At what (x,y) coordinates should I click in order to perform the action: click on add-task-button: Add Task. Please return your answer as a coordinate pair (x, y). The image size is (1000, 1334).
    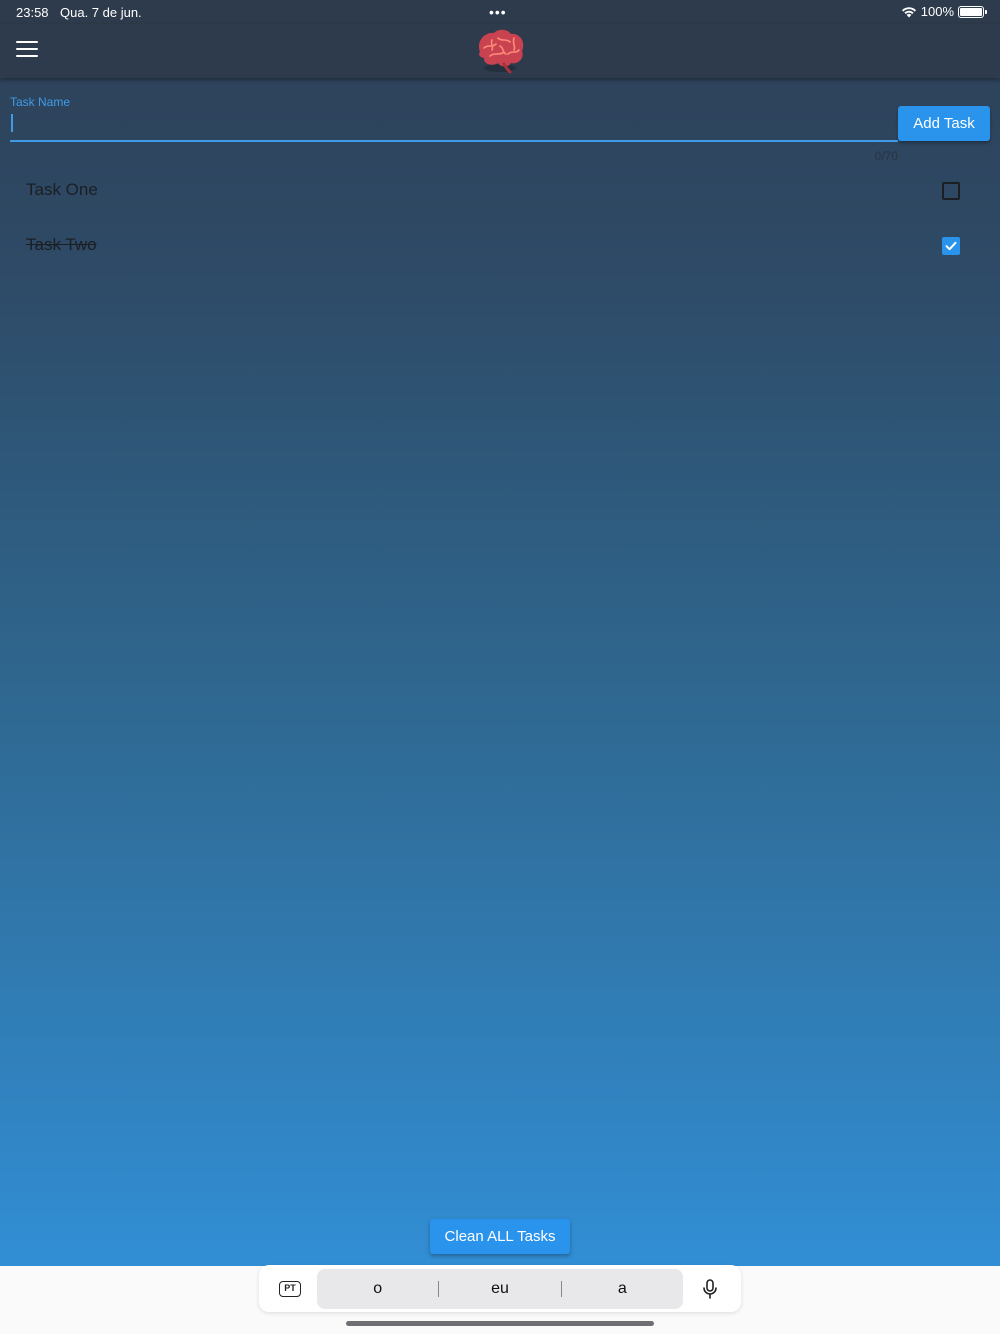
    Looking at the image, I should click on (944, 123).